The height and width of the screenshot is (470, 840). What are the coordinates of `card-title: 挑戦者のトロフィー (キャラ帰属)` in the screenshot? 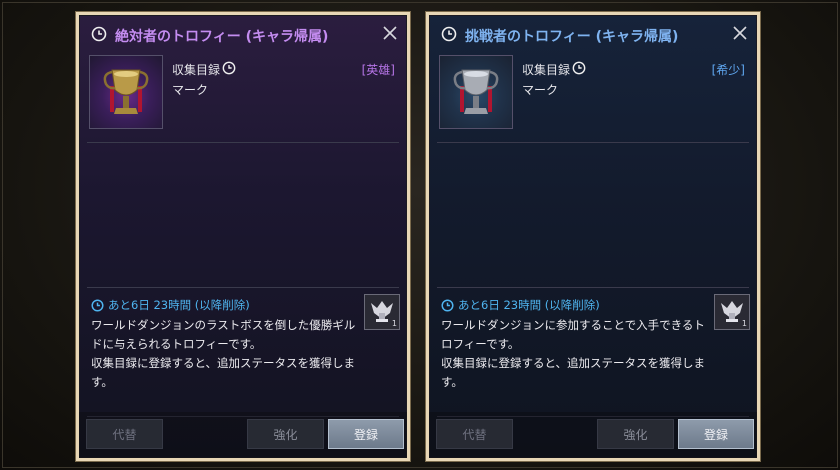 It's located at (572, 37).